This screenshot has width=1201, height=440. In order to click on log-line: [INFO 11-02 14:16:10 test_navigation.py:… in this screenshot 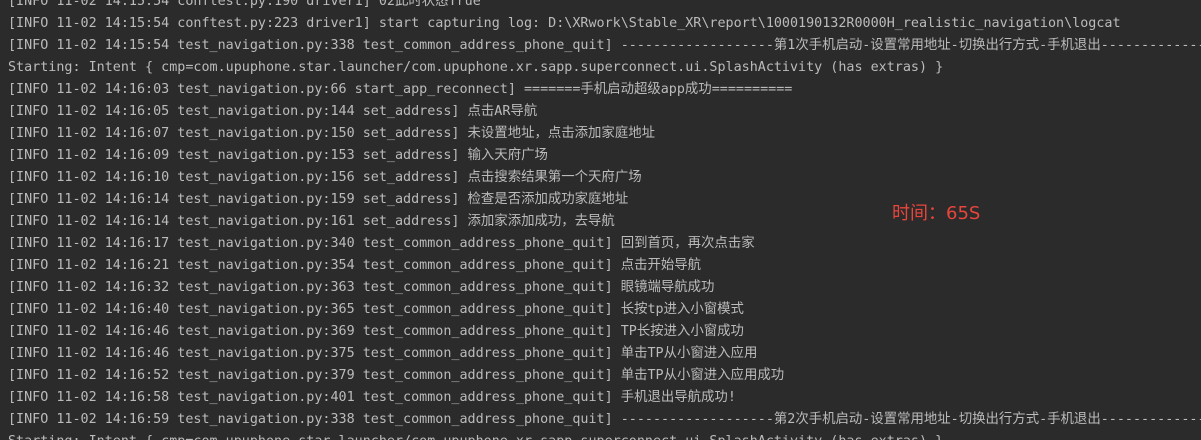, I will do `click(325, 177)`.